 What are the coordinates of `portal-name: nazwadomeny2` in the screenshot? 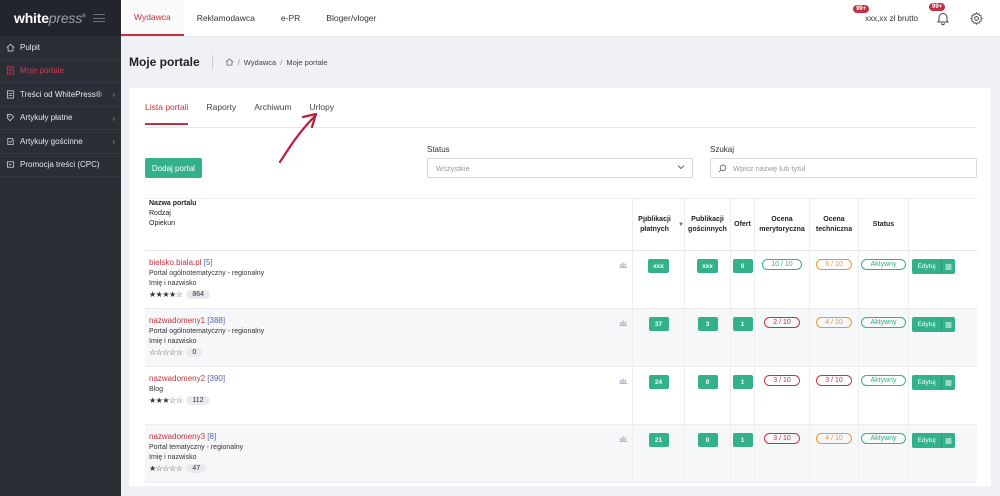 It's located at (177, 378).